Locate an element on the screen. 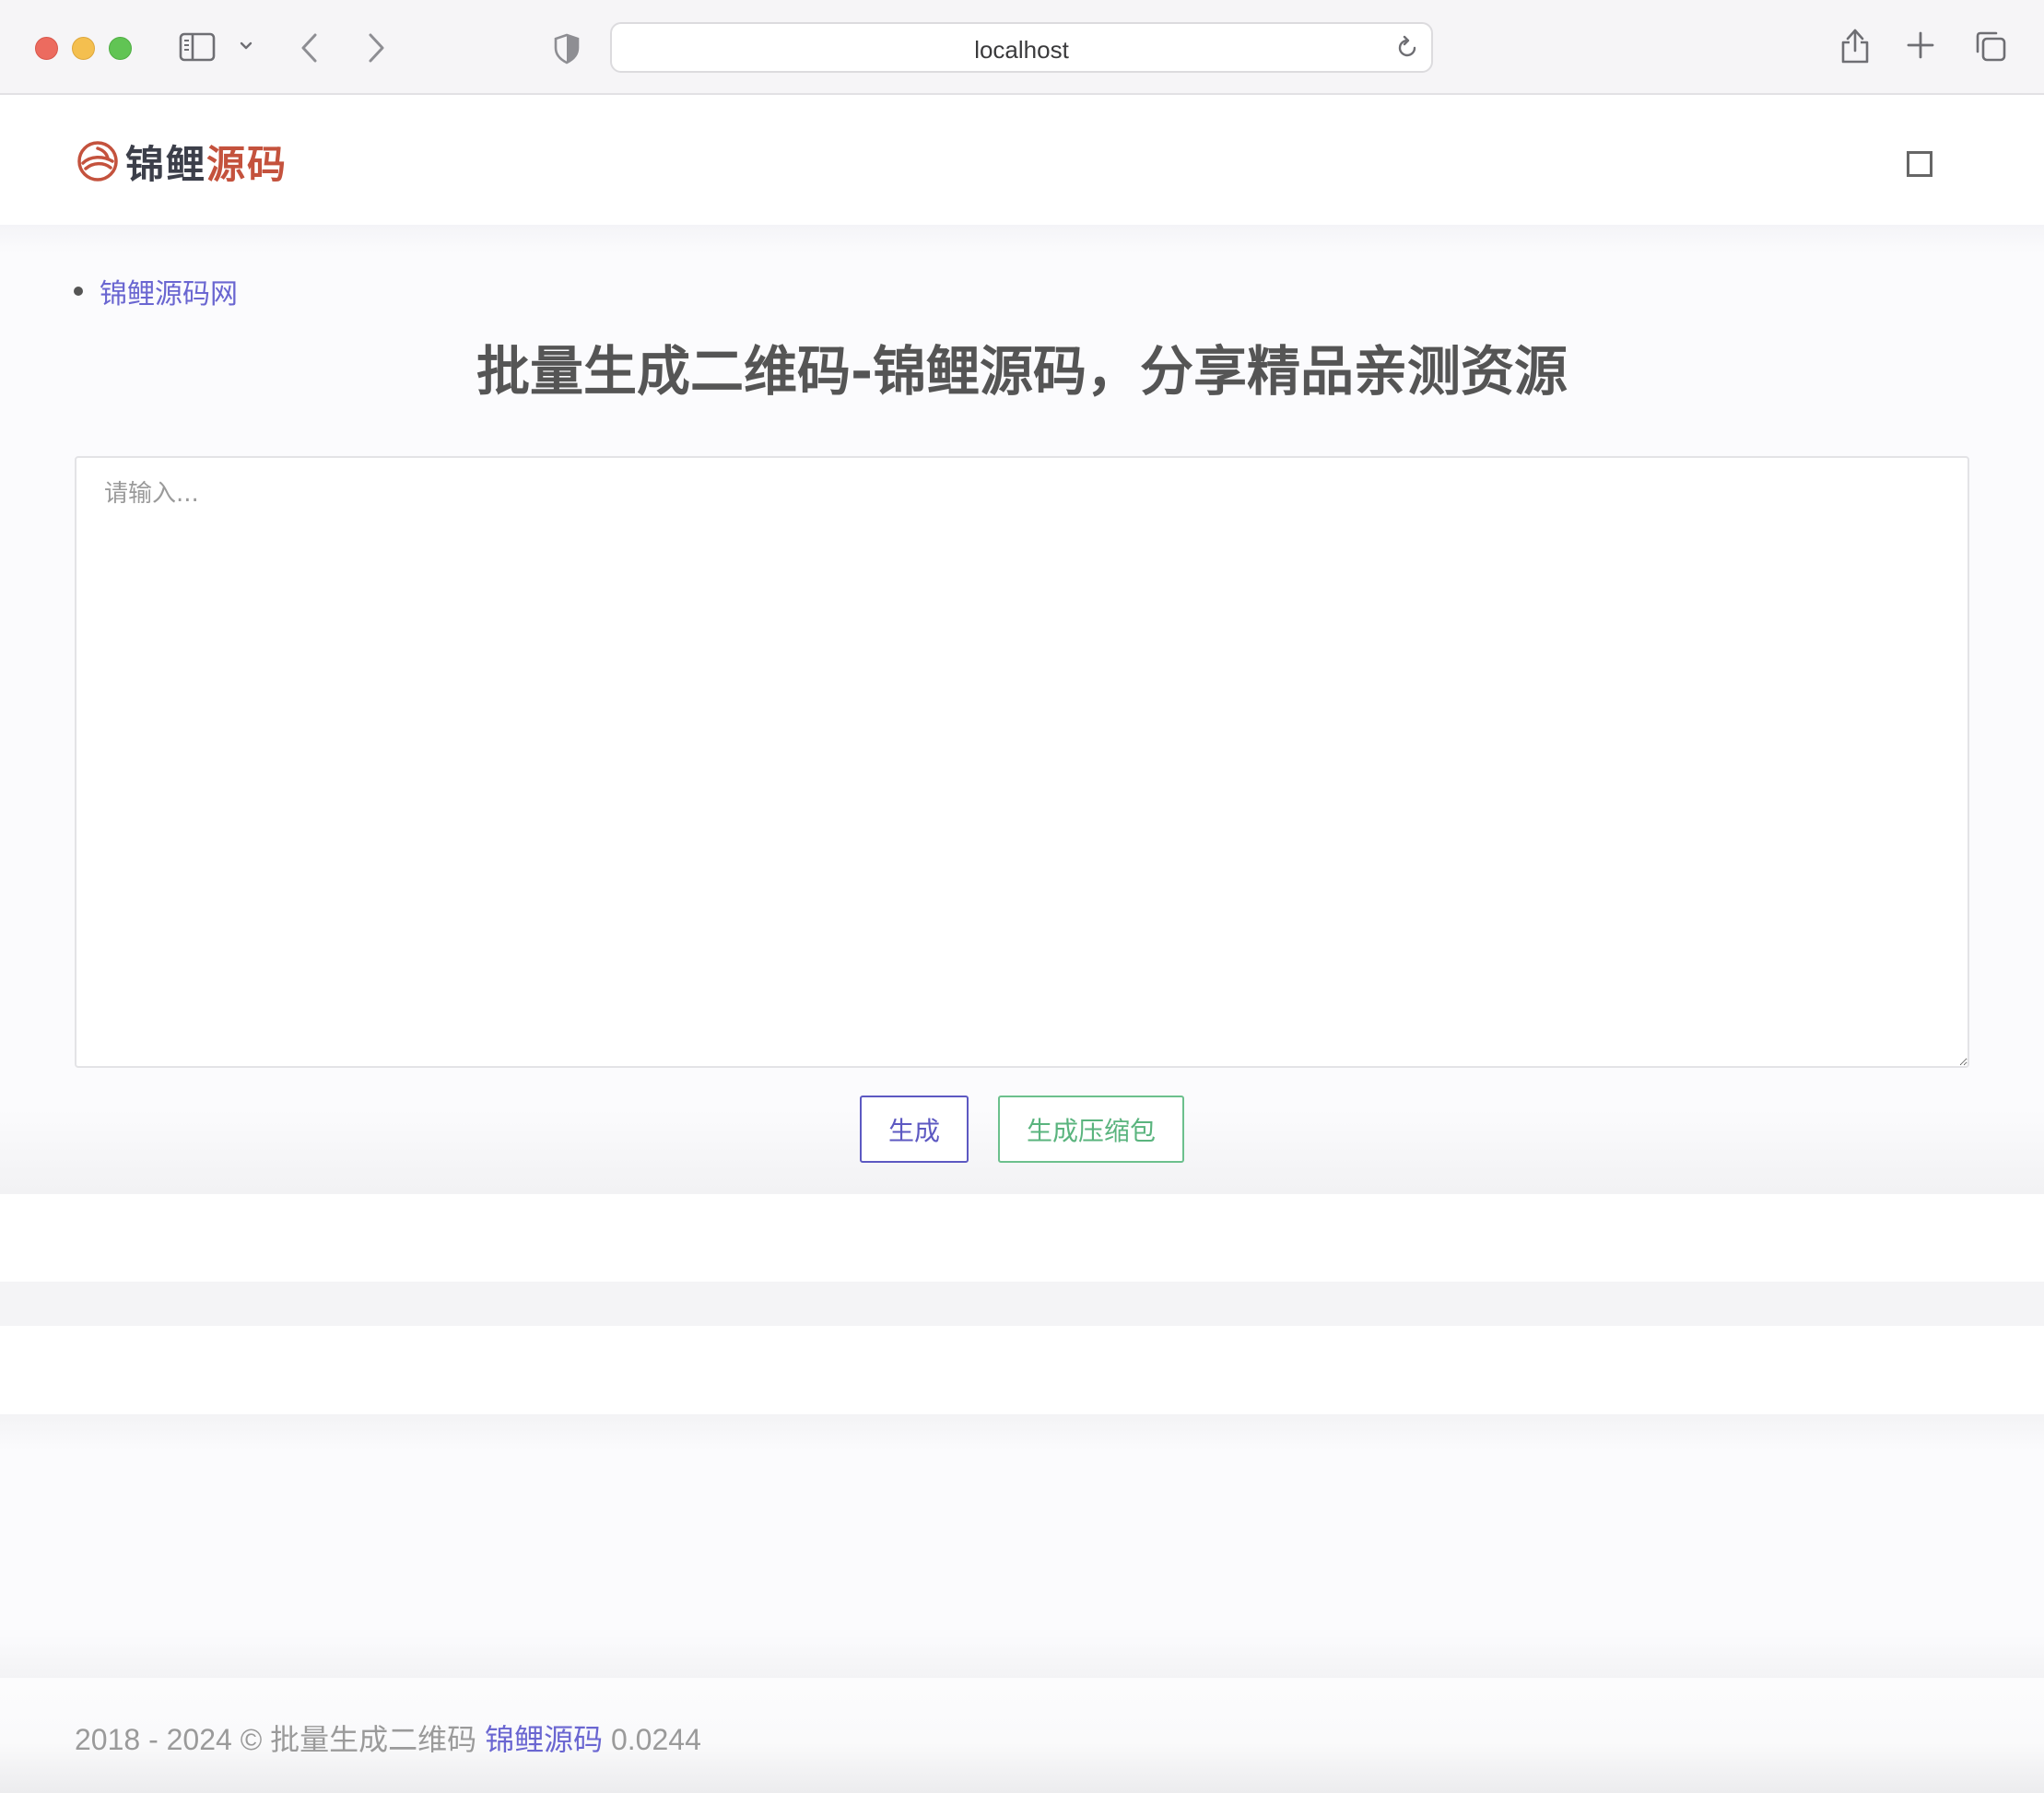 Image resolution: width=2044 pixels, height=1793 pixels. generate-button: 生成 is located at coordinates (914, 1129).